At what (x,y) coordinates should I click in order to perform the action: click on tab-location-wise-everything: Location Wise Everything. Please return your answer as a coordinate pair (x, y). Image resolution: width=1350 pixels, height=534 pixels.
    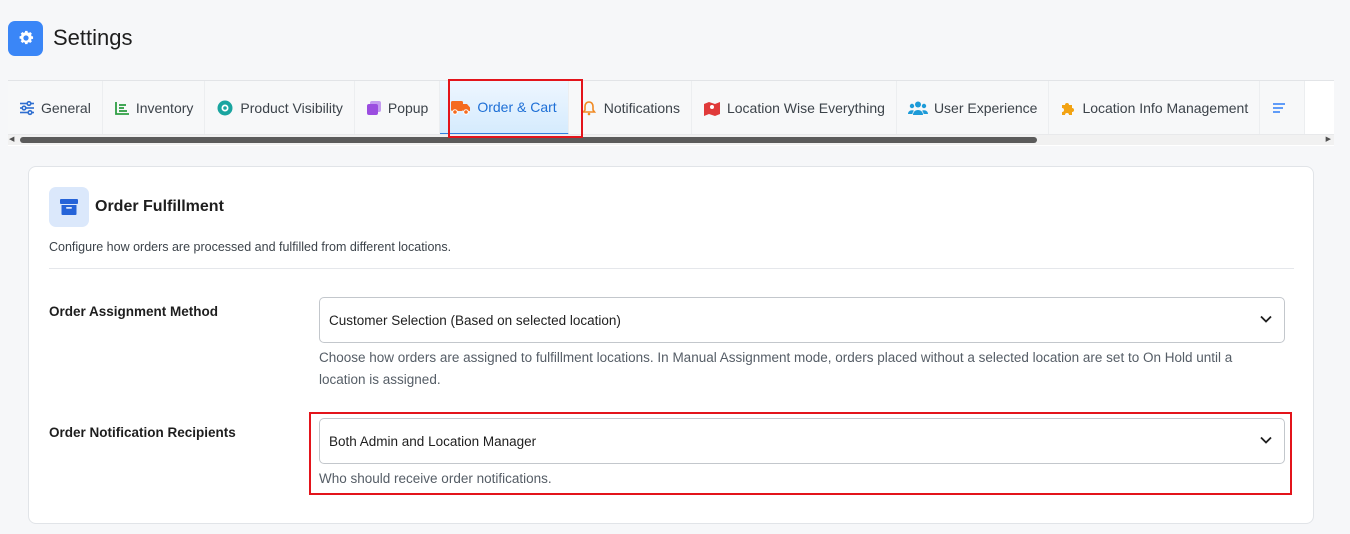
    Looking at the image, I should click on (794, 107).